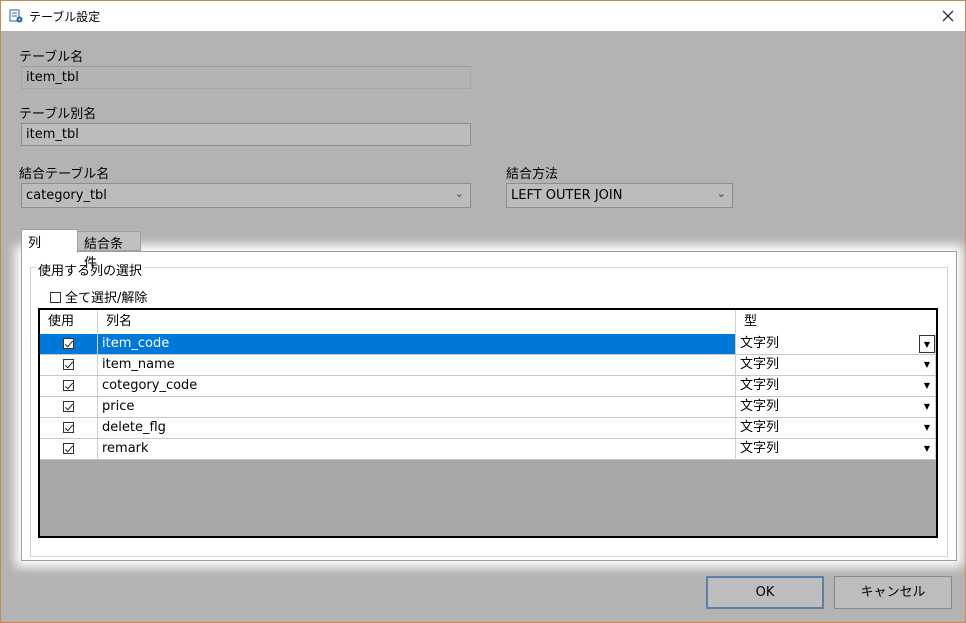 This screenshot has width=966, height=623. What do you see at coordinates (417, 407) in the screenshot?
I see `row-column-name: price` at bounding box center [417, 407].